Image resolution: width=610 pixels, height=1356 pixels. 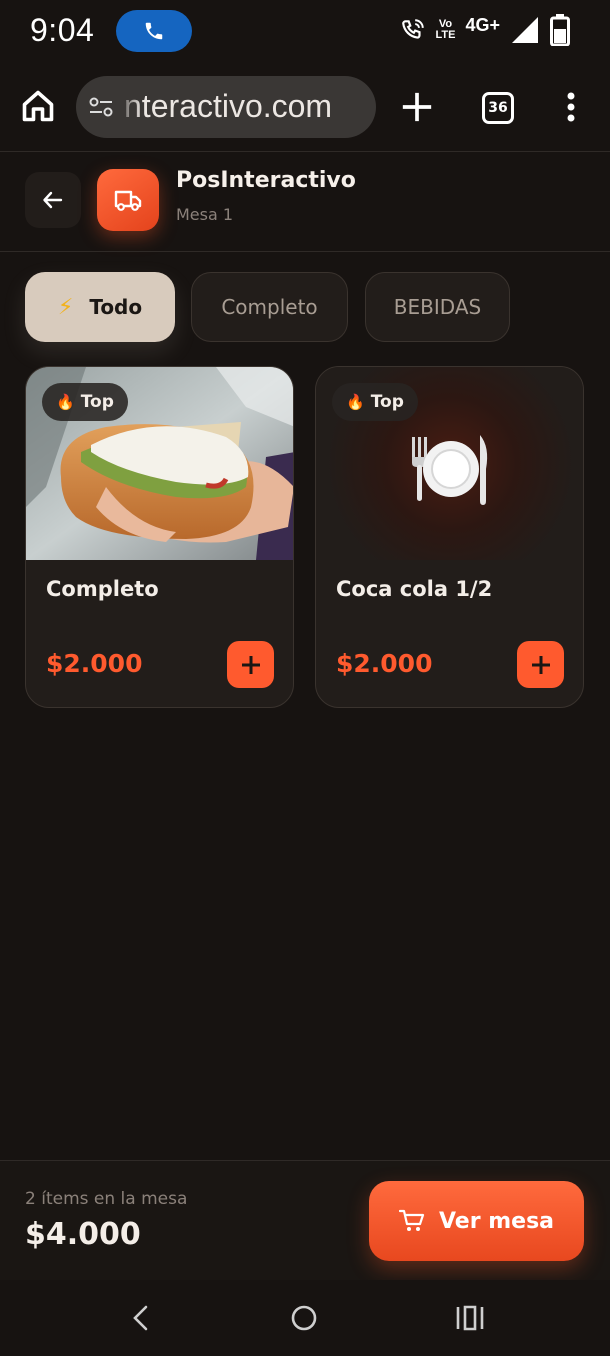 I want to click on volte-indicator: Vo LTE, so click(x=446, y=30).